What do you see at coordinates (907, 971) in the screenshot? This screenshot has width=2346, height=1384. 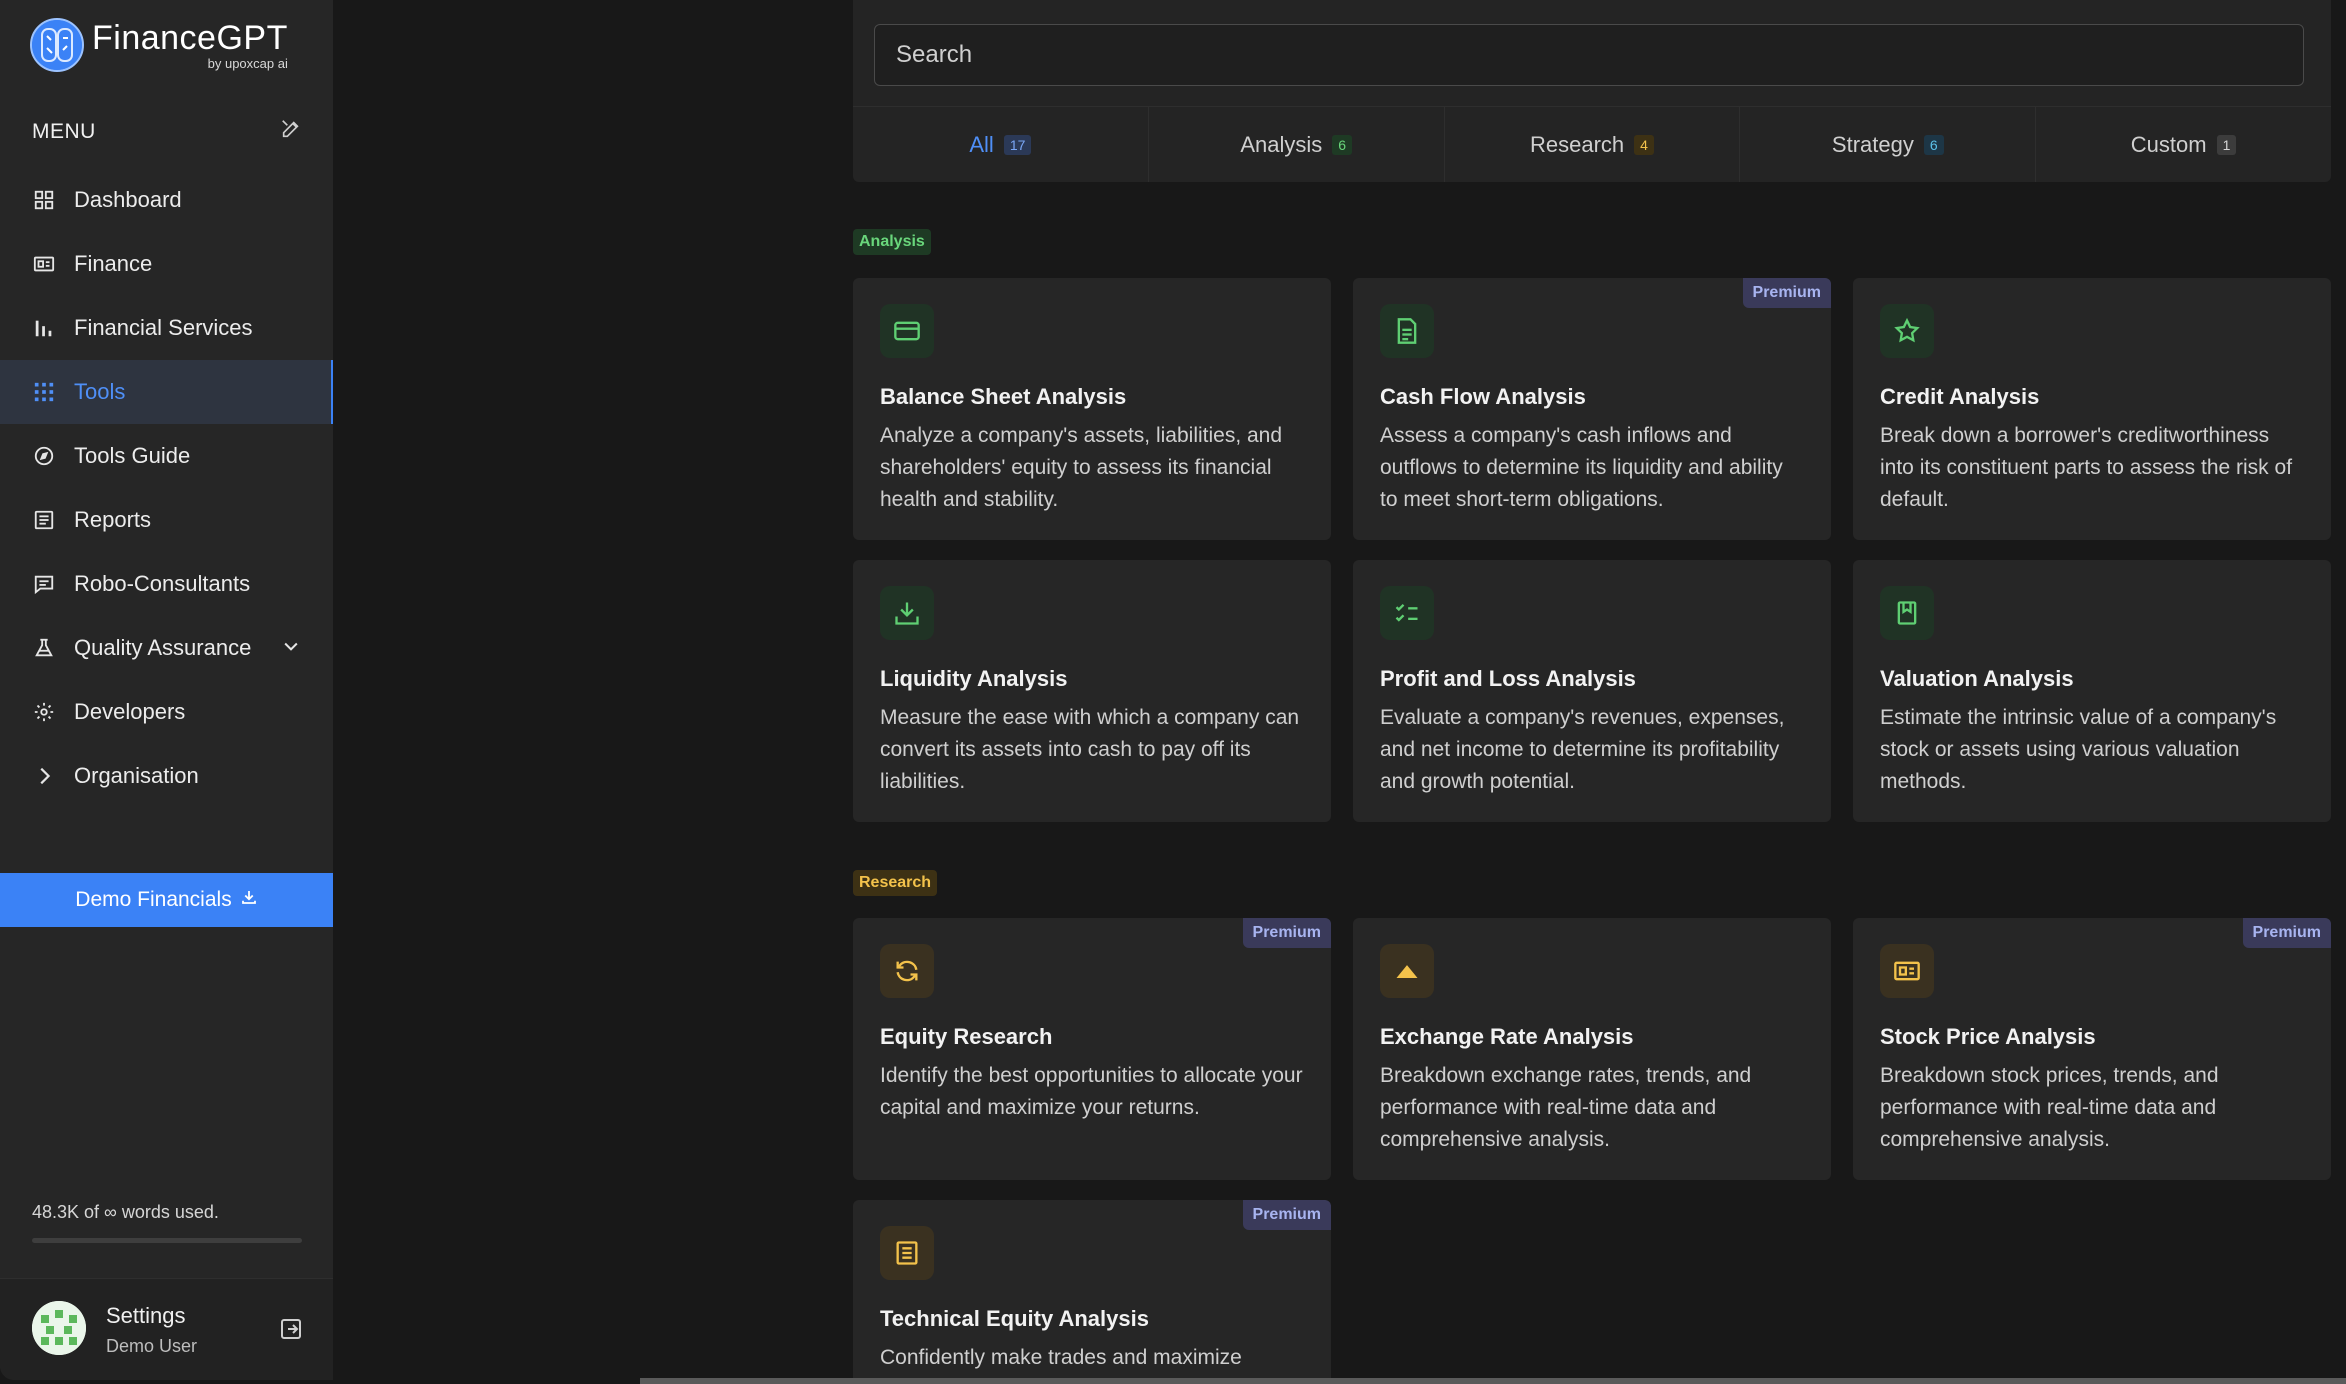 I see `refresh-icon` at bounding box center [907, 971].